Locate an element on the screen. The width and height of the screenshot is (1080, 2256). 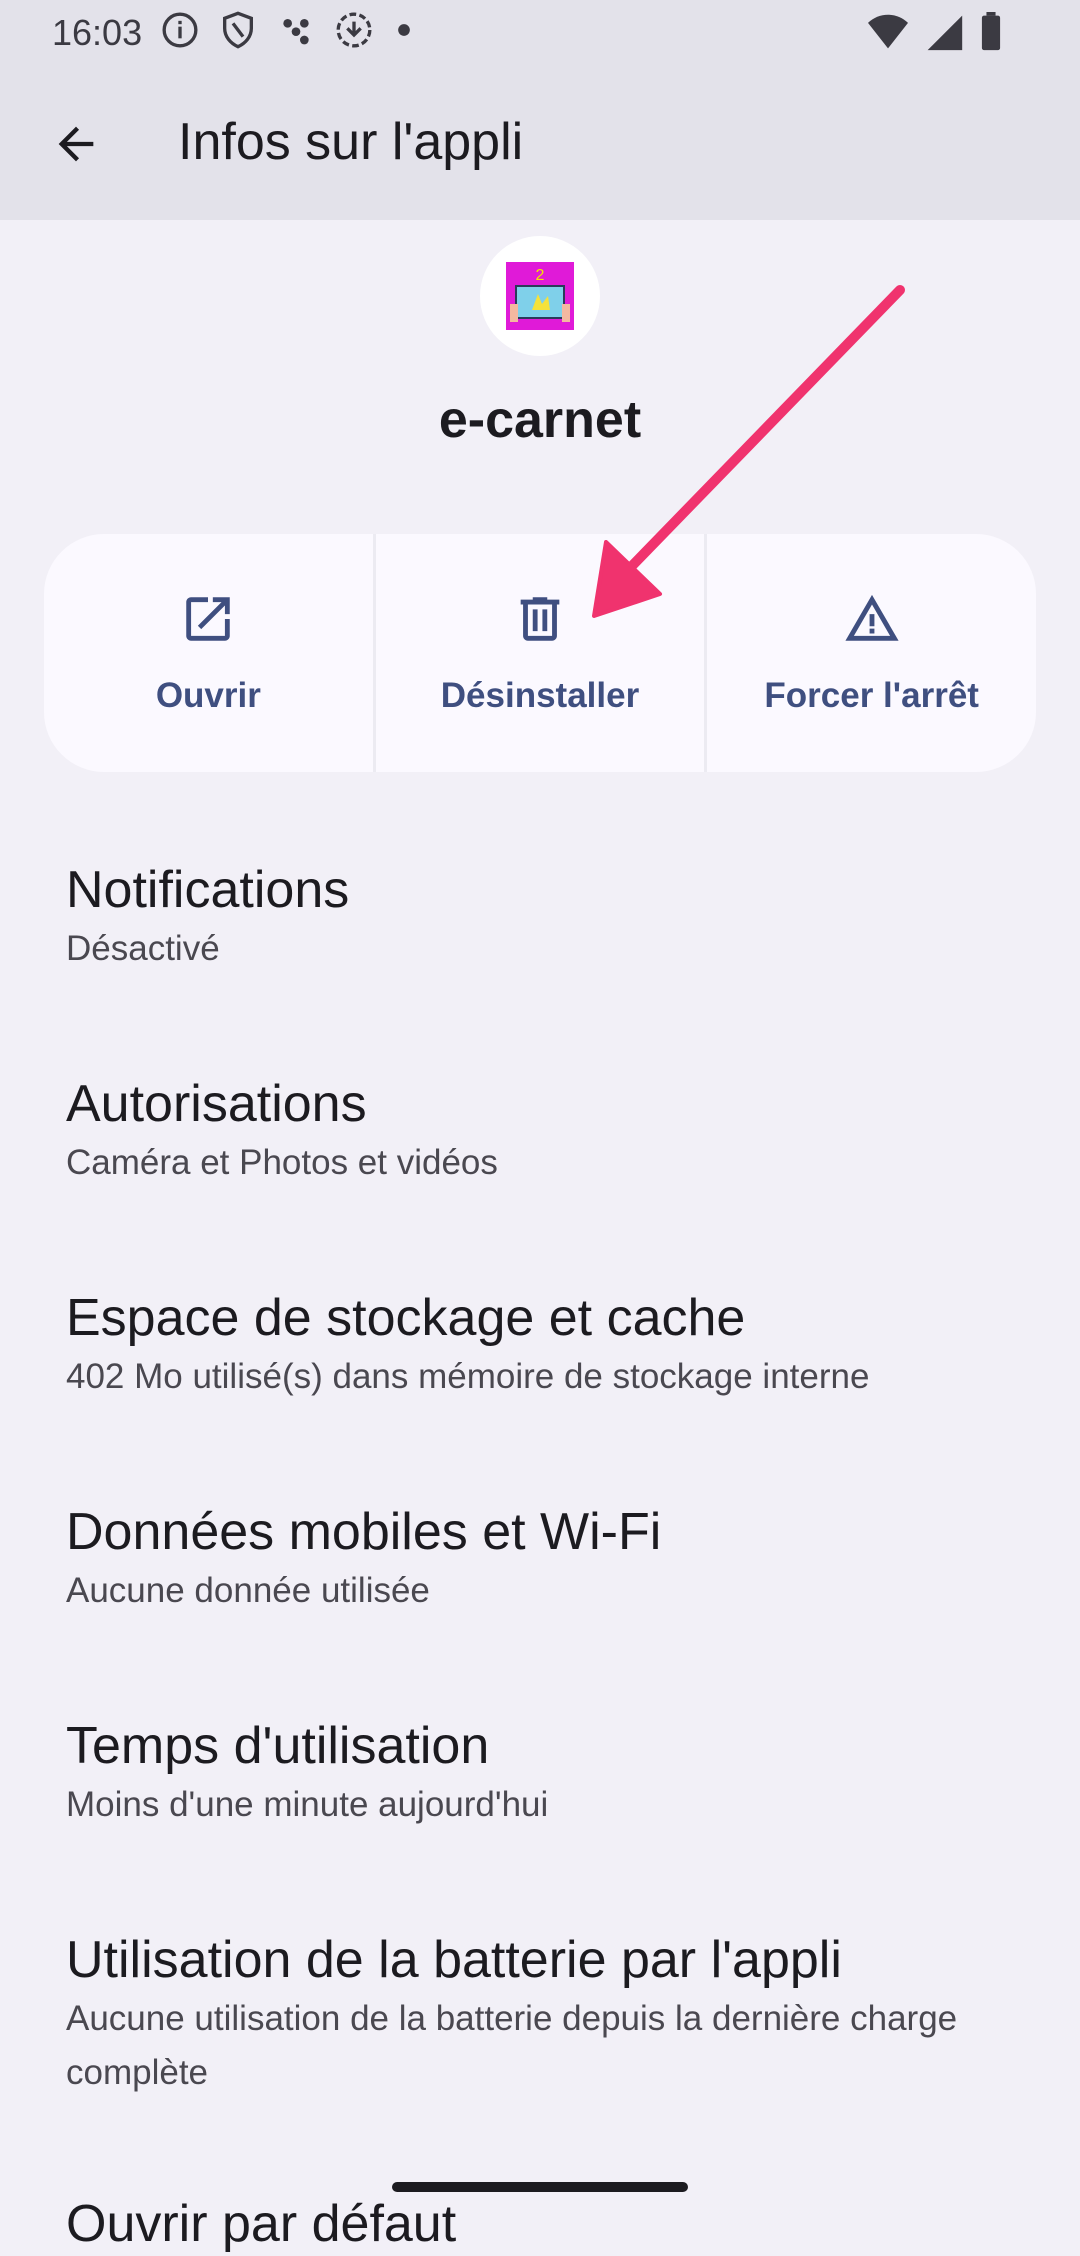
setting-title: Utilisation de la batterie par l'appli is located at coordinates (454, 1960).